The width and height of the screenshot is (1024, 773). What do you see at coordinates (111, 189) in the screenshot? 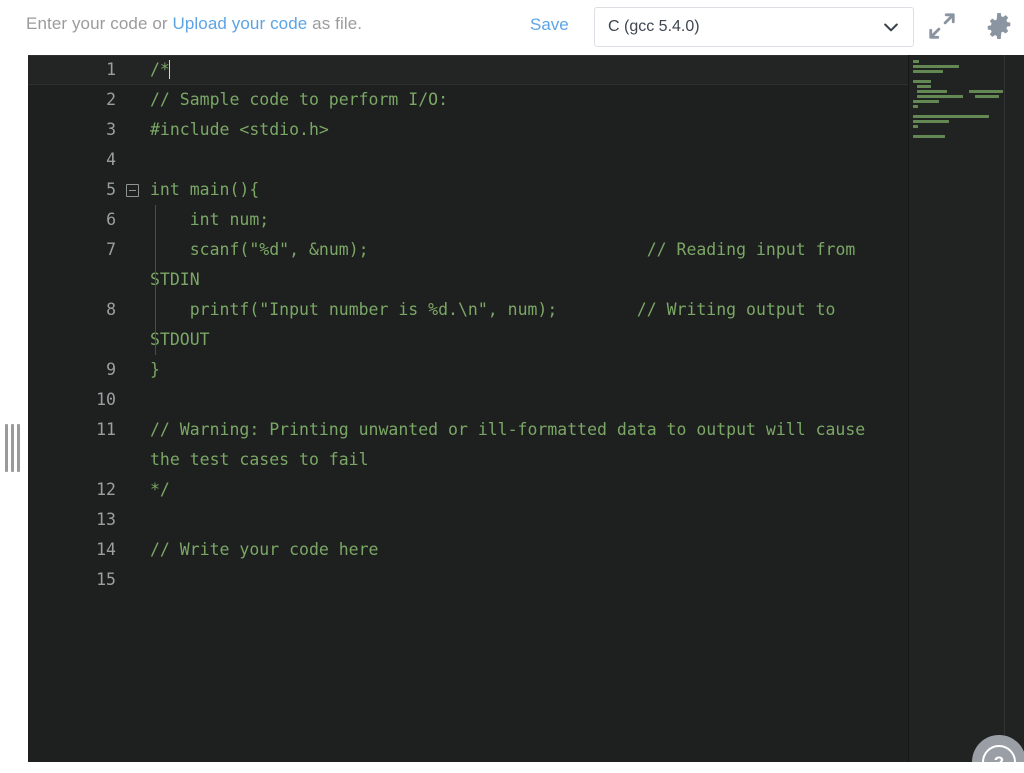
I see `line-number: 5` at bounding box center [111, 189].